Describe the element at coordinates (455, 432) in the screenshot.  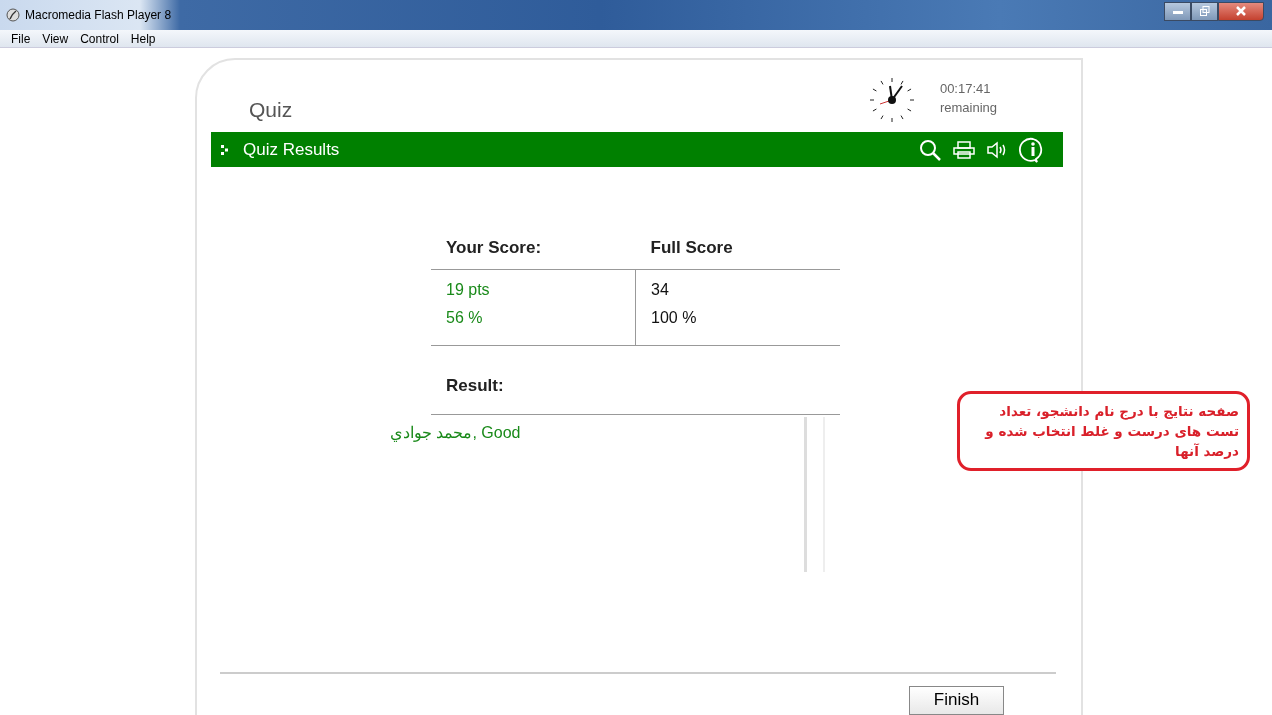
I see `result-text: محمد جوادي, Good` at that location.